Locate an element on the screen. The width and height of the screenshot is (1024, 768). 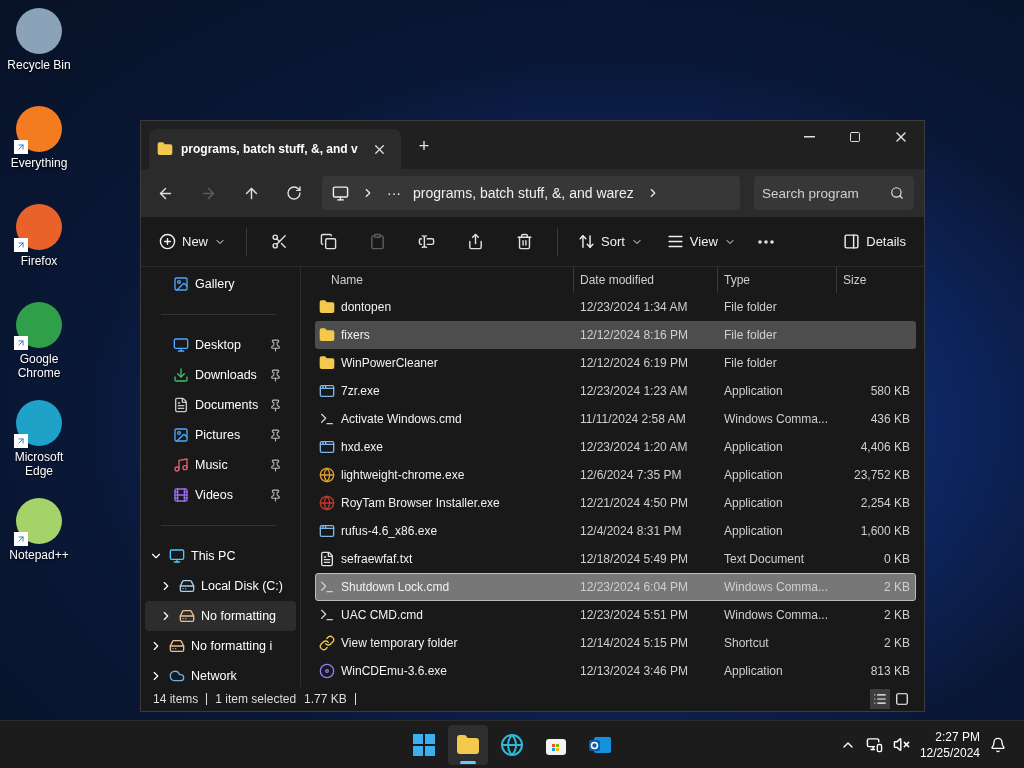
trash-icon is located at coordinates (524, 241).